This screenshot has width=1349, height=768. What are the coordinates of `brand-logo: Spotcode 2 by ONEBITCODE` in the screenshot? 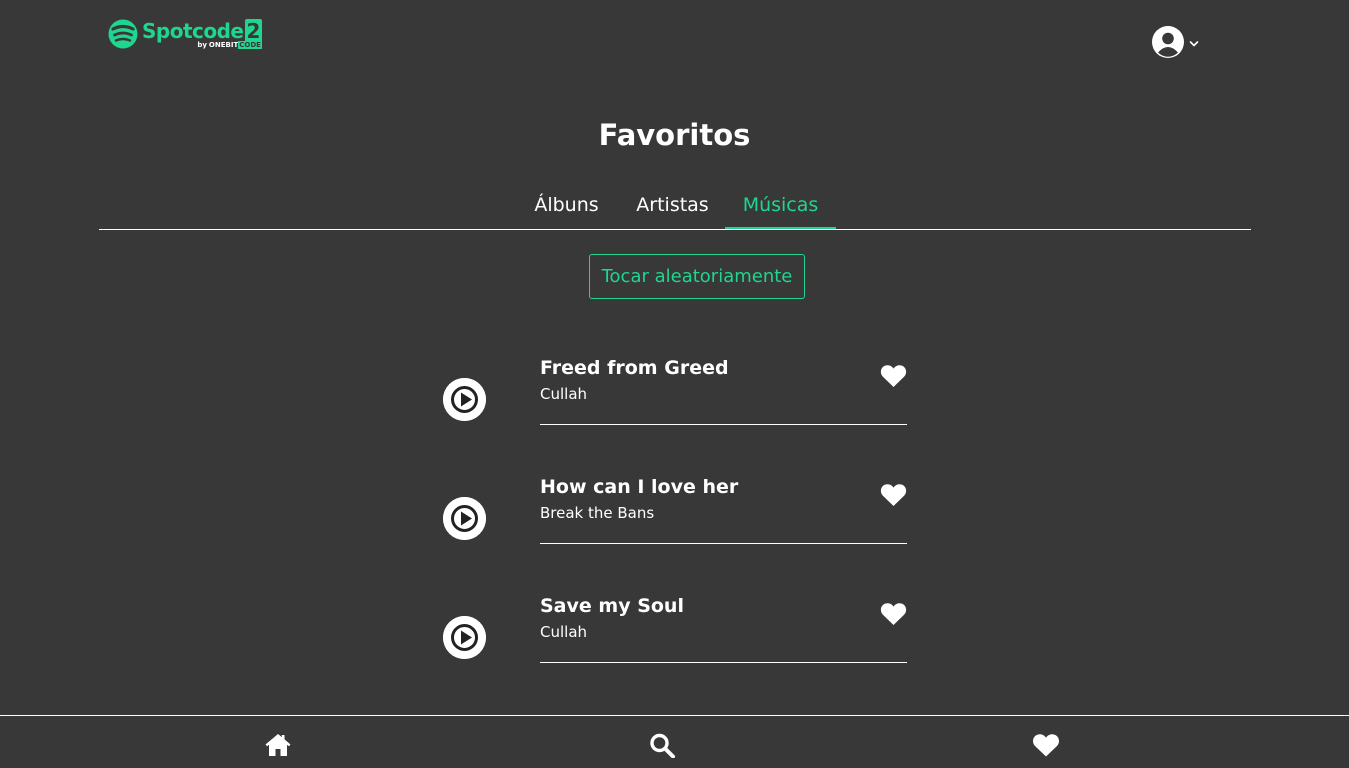 It's located at (185, 34).